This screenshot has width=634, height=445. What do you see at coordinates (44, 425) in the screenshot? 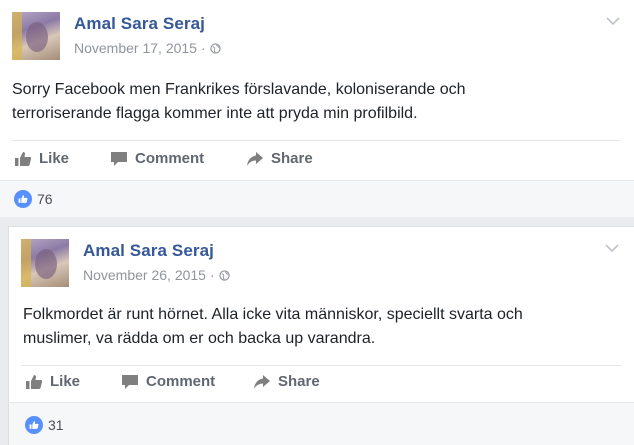
I see `like-count: 31` at bounding box center [44, 425].